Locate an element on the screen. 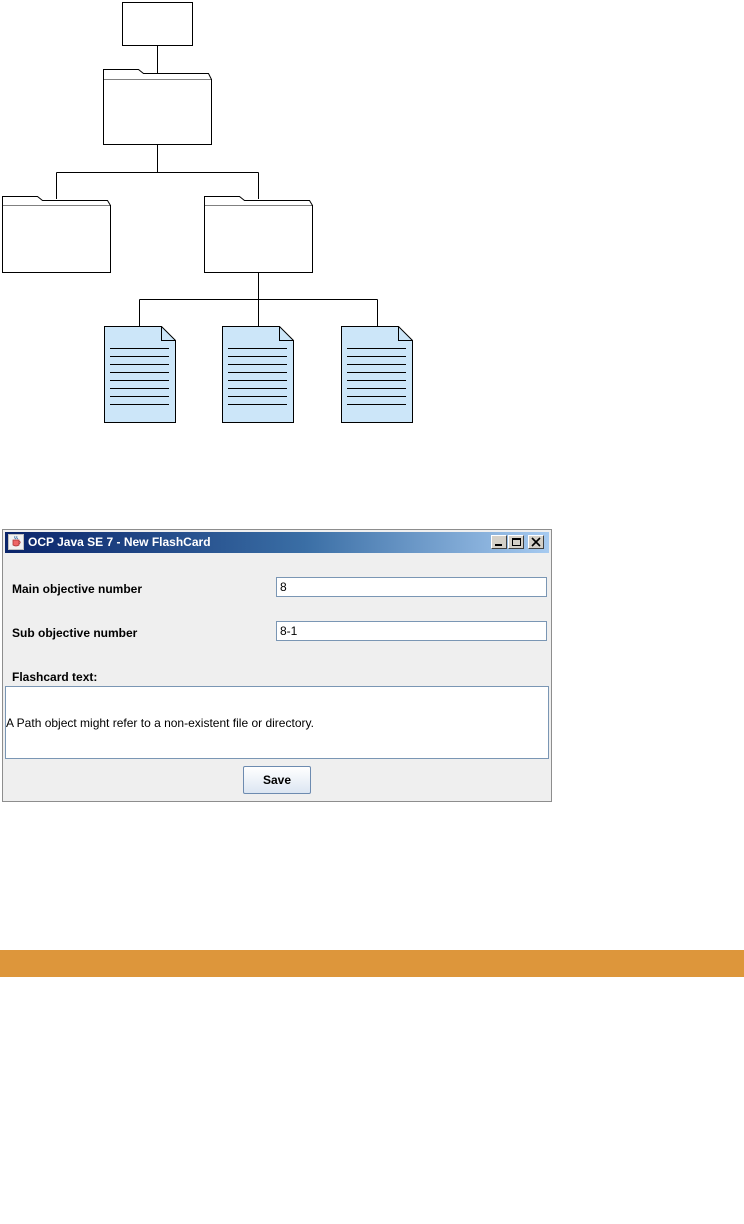 This screenshot has width=744, height=1224. minimize-button is located at coordinates (499, 542).